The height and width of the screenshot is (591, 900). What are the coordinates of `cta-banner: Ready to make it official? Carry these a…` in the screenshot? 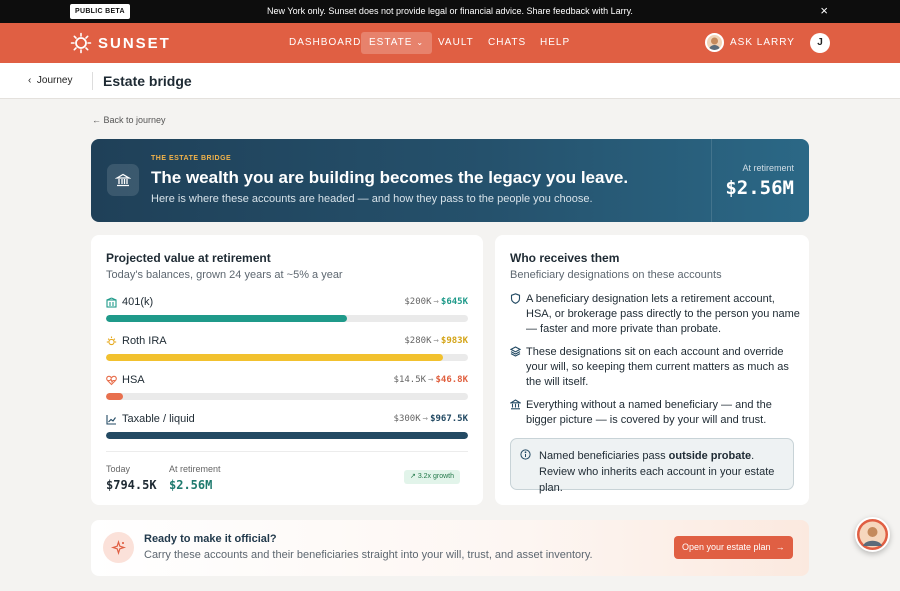 It's located at (450, 548).